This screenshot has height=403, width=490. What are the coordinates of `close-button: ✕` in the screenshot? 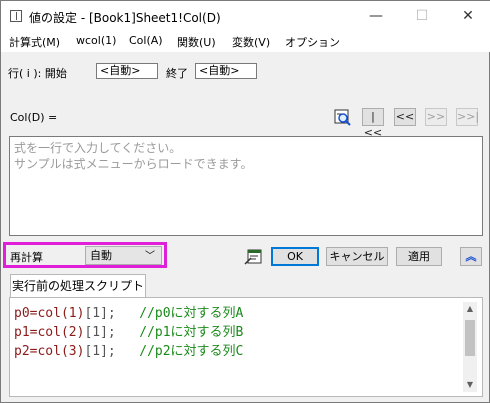 It's located at (467, 16).